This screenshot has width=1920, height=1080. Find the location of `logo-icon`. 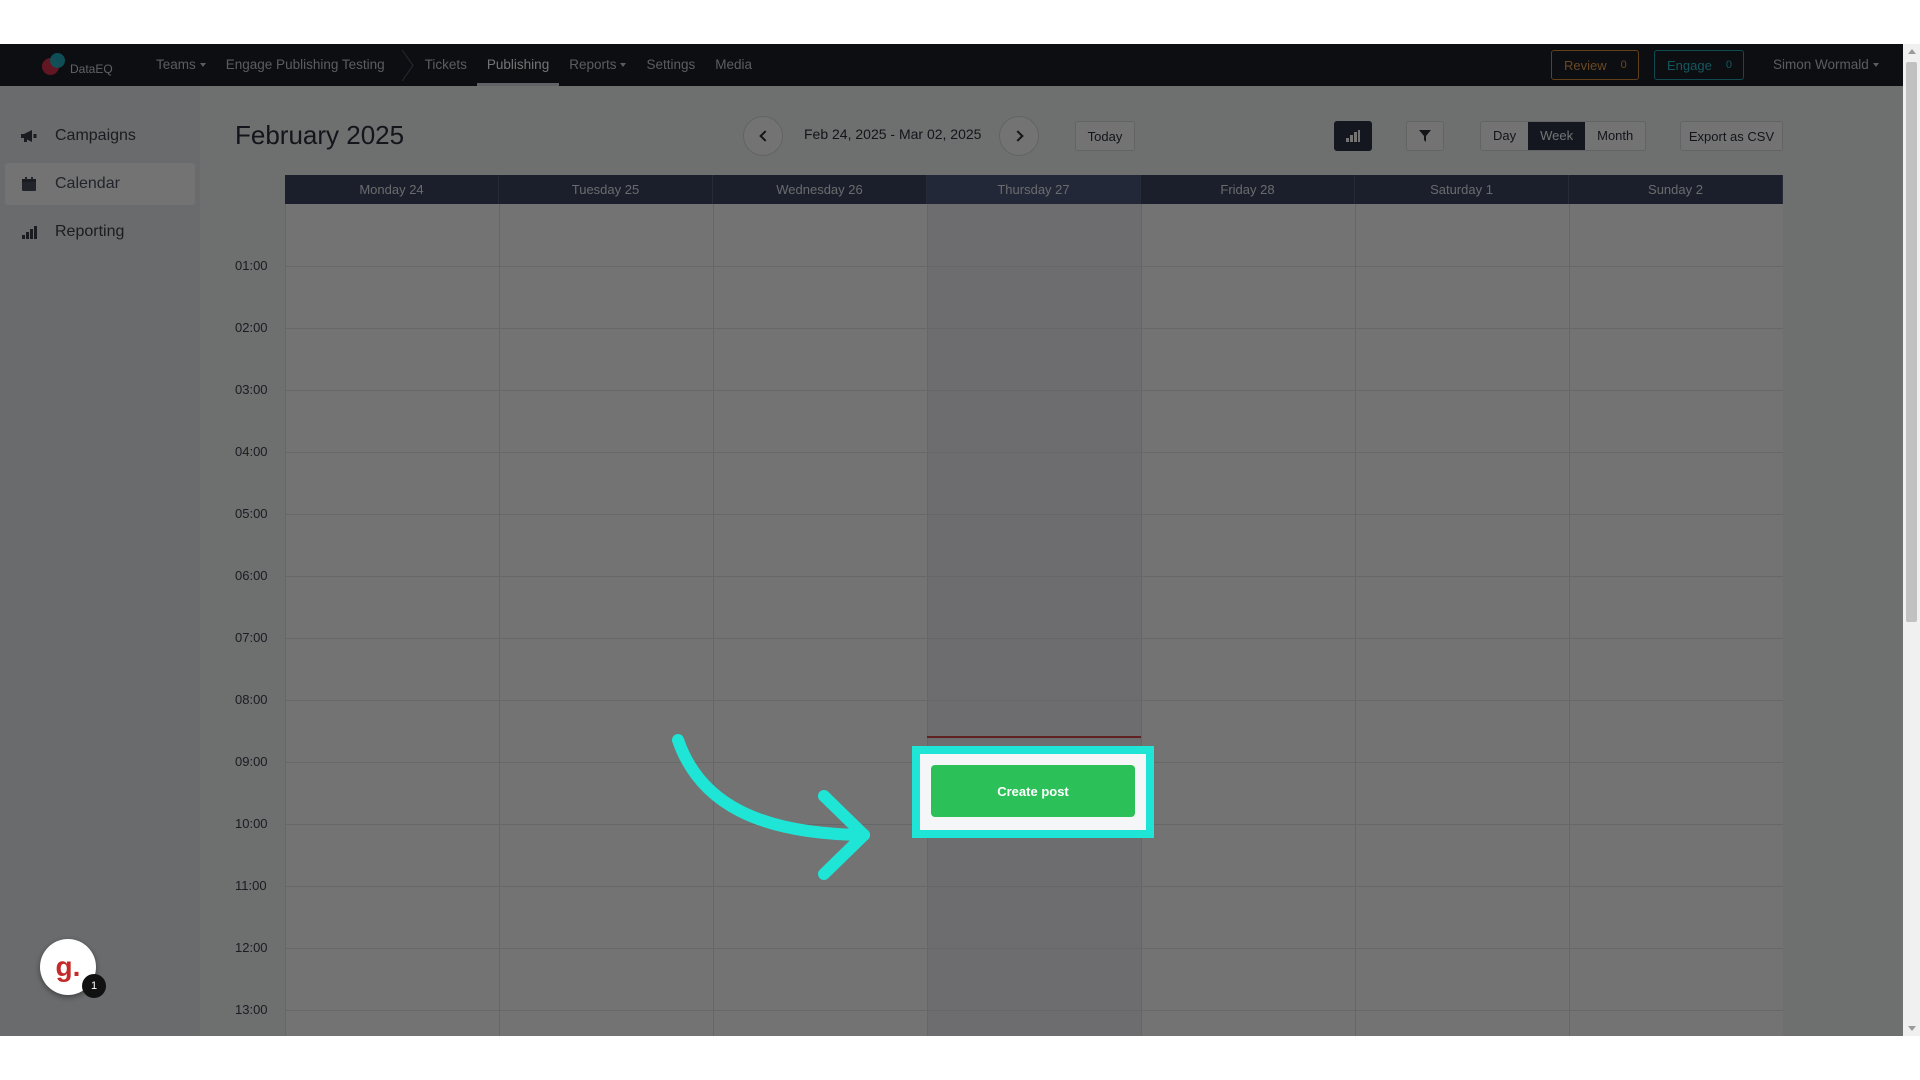

logo-icon is located at coordinates (53, 65).